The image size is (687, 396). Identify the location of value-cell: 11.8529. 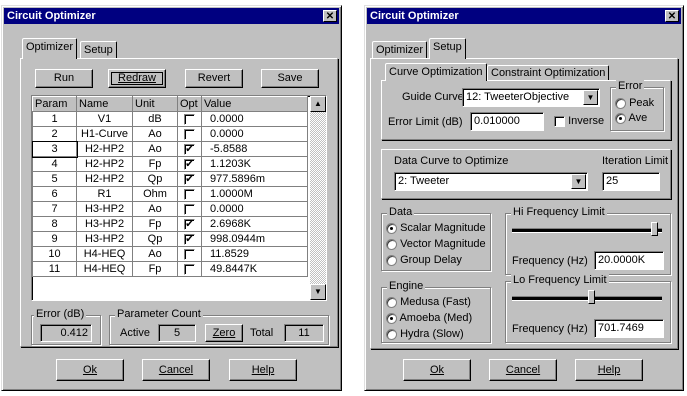
(254, 254).